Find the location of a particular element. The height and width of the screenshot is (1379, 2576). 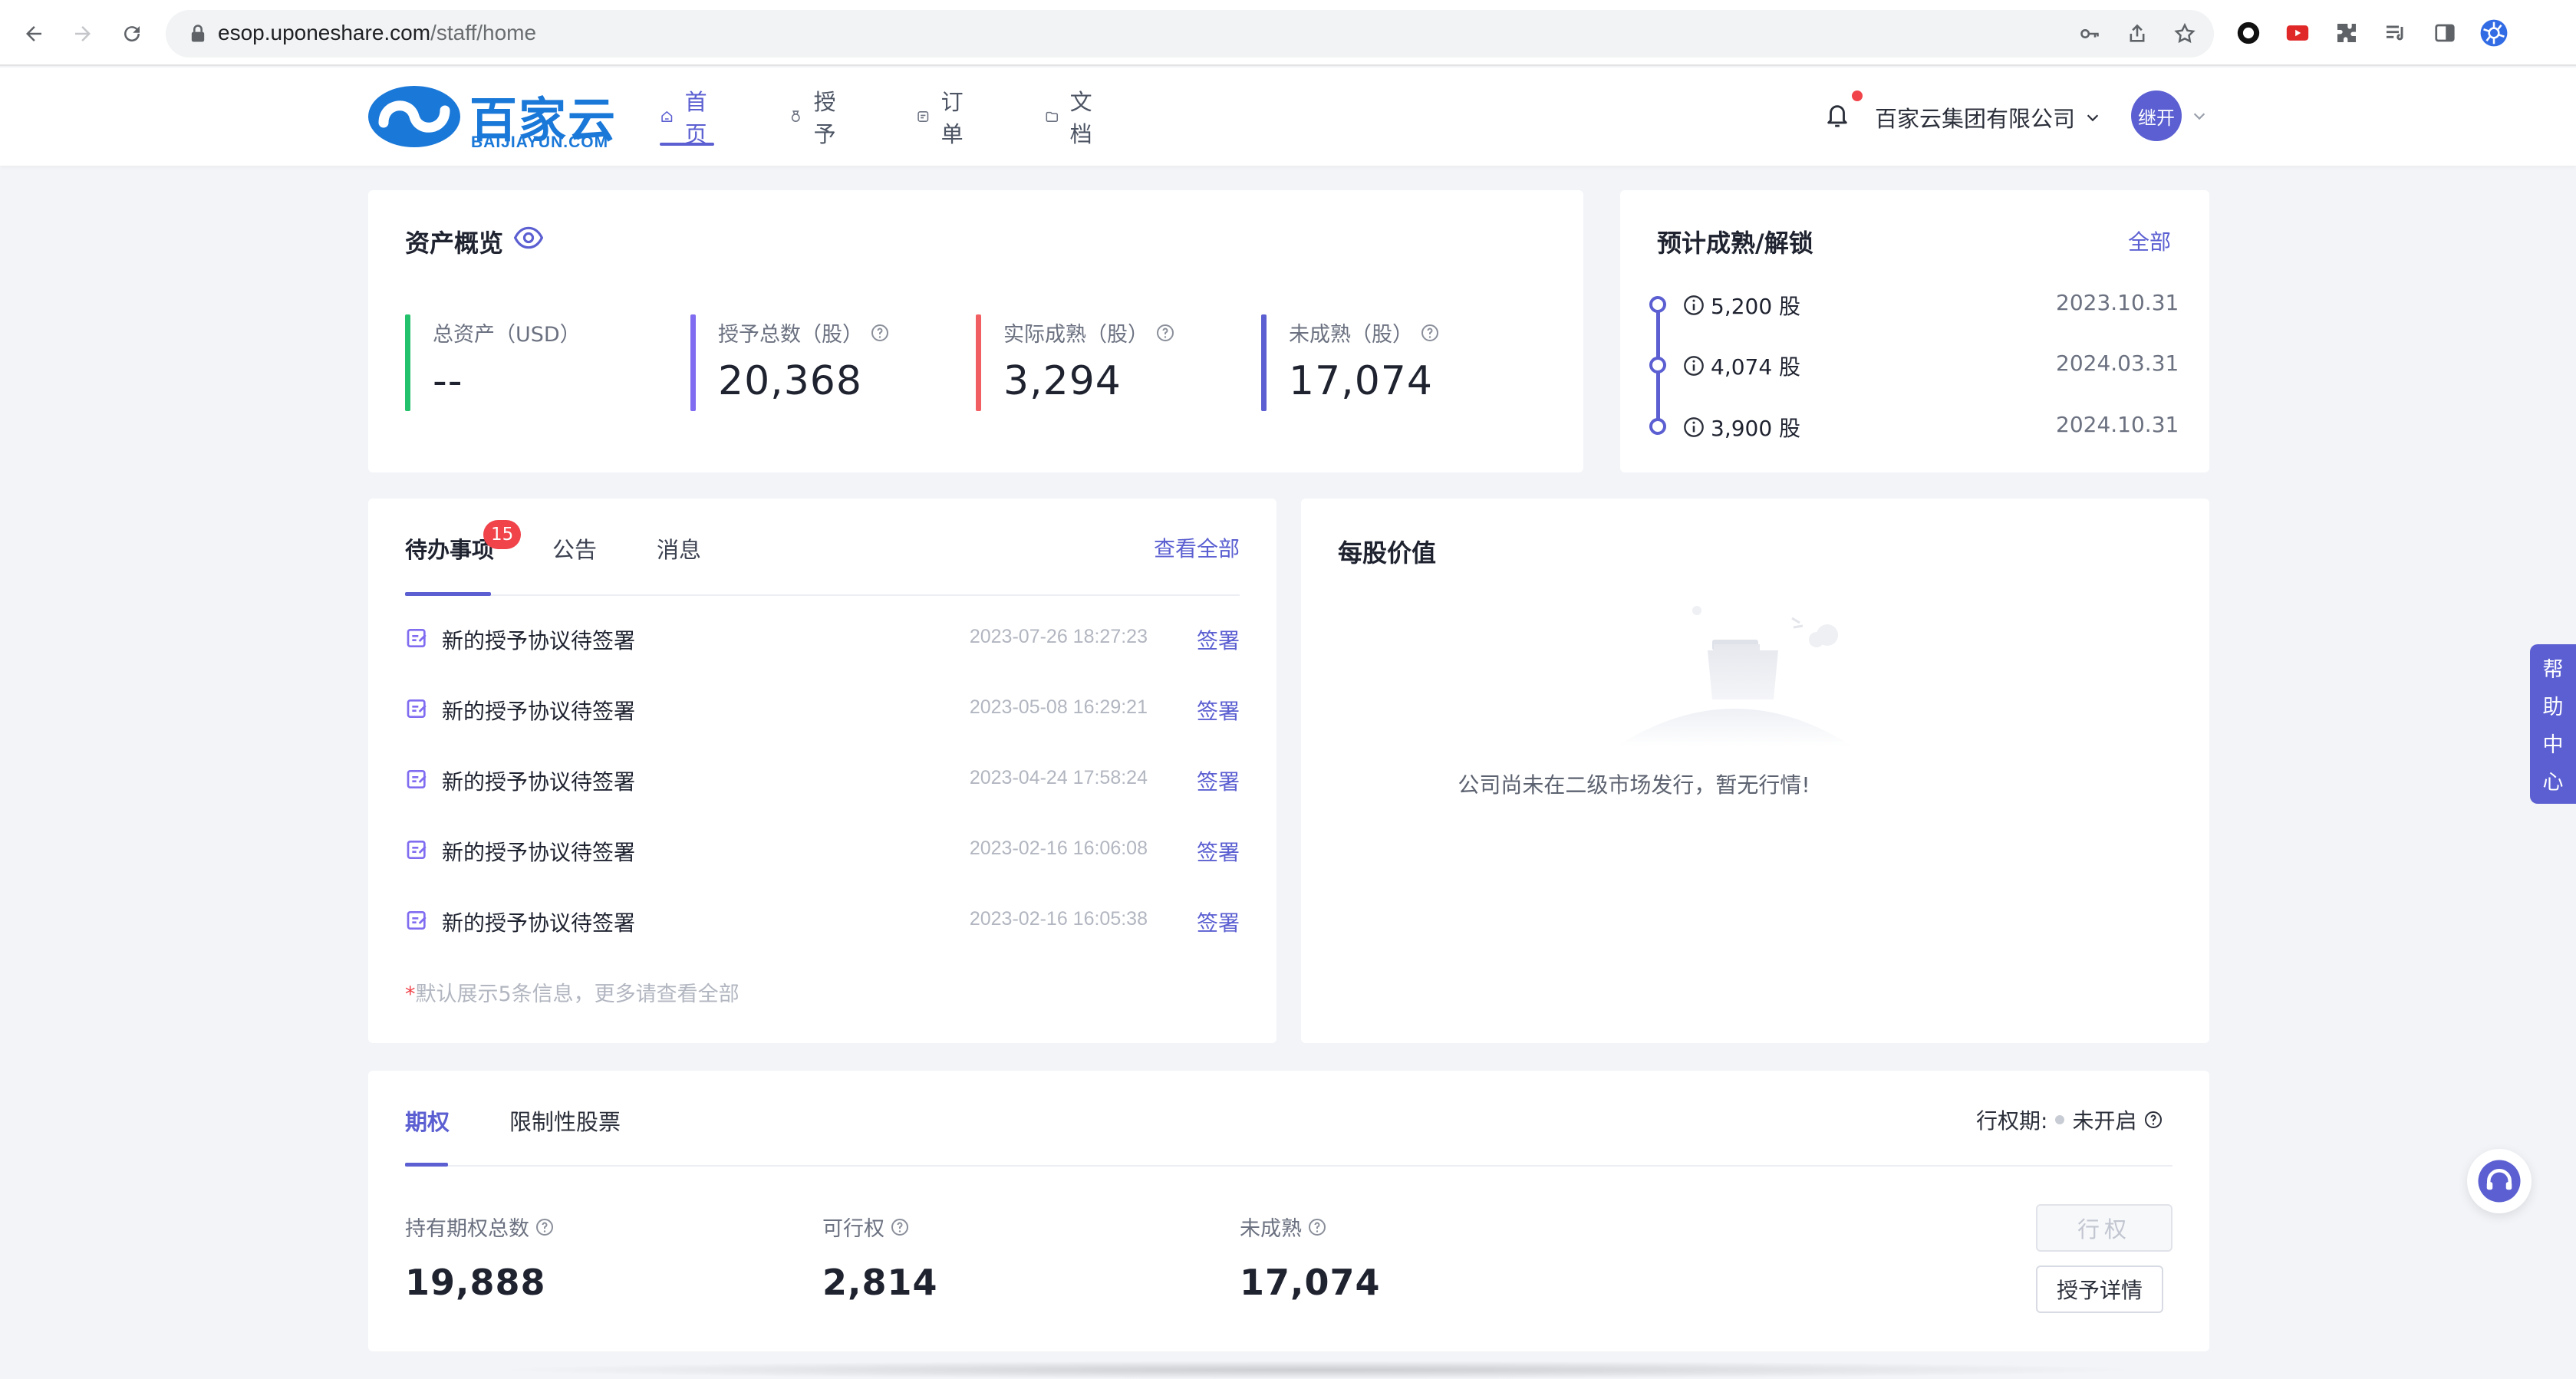

todo-item: 新的授予协议待签署 2023-02-16 16:05:38 签署 is located at coordinates (822, 920).